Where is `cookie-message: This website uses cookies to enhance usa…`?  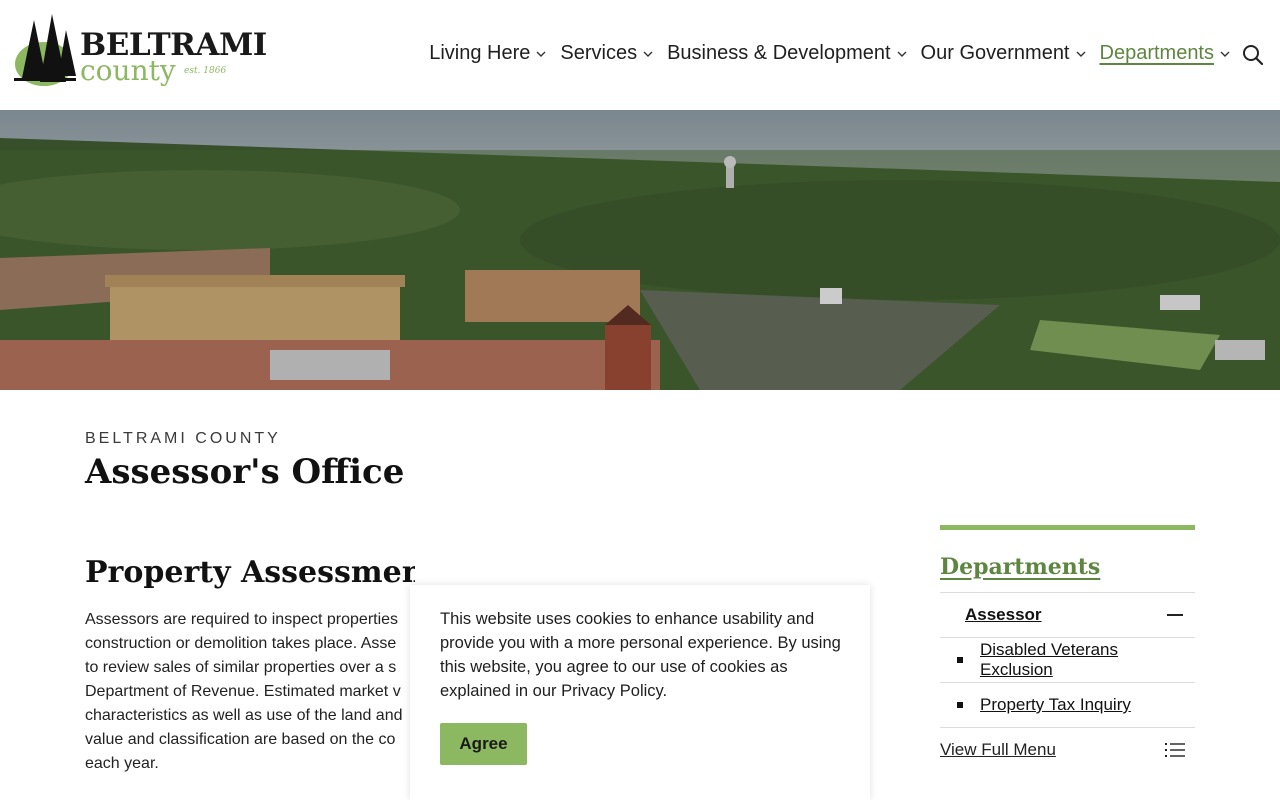 cookie-message: This website uses cookies to enhance usa… is located at coordinates (640, 655).